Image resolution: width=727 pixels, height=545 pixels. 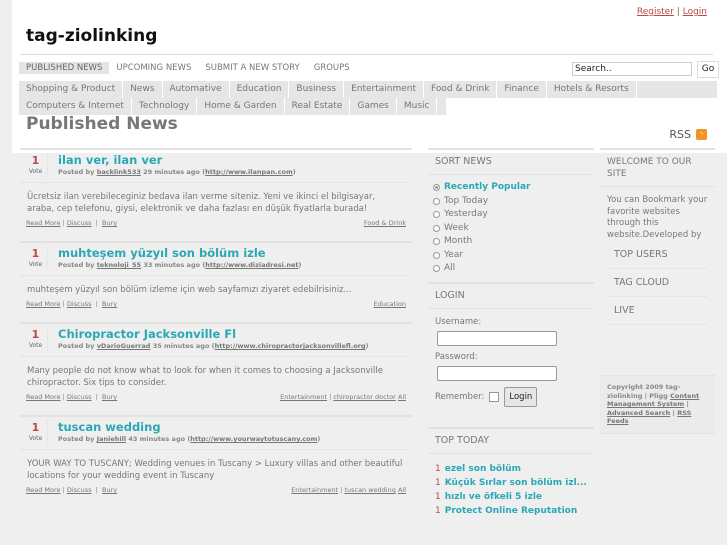 I want to click on author-link: teknoloji_55, so click(x=119, y=265).